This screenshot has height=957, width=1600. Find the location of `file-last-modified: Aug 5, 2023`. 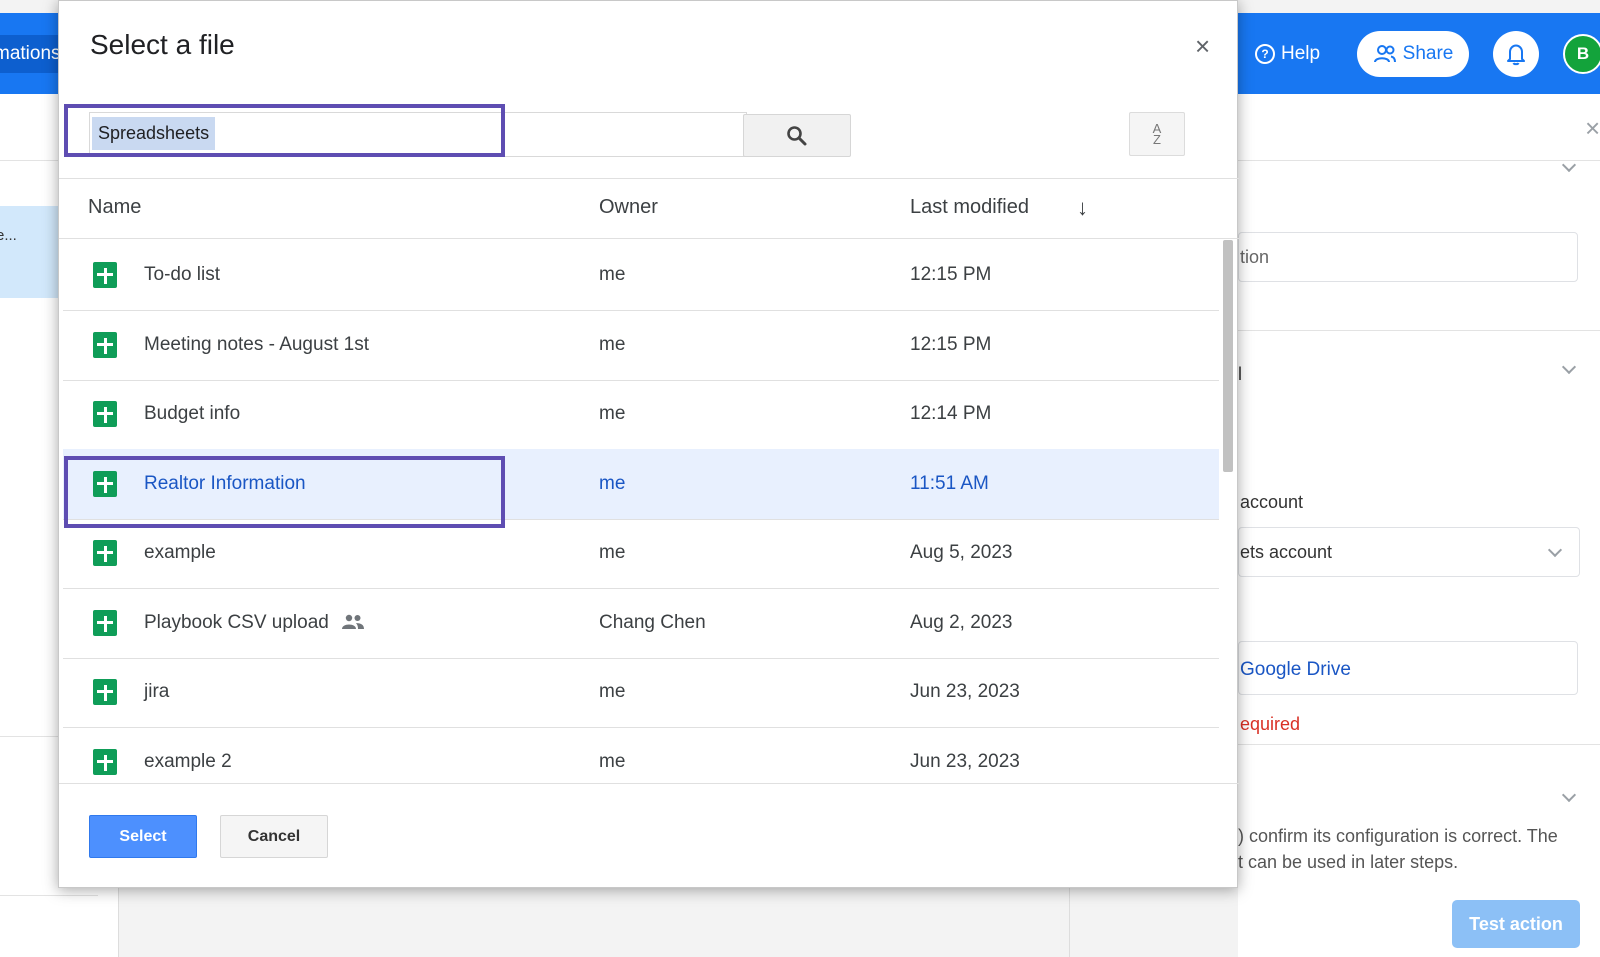

file-last-modified: Aug 5, 2023 is located at coordinates (961, 552).